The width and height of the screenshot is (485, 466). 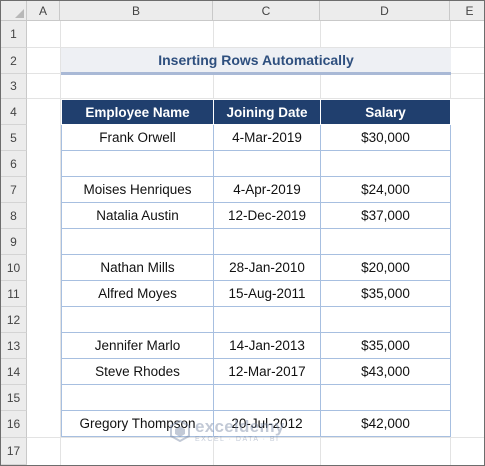 I want to click on employee-name-cell: Alfred Moyes, so click(x=137, y=293).